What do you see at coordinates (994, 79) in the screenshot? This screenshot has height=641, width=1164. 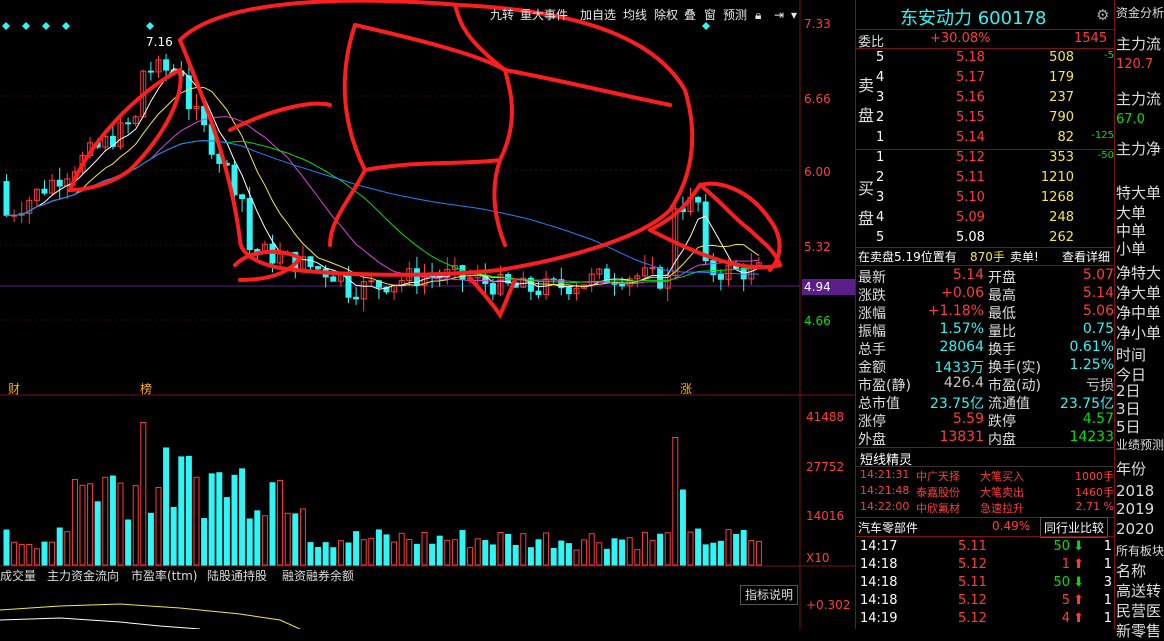 I see `sell-row: 4 5.17 179` at bounding box center [994, 79].